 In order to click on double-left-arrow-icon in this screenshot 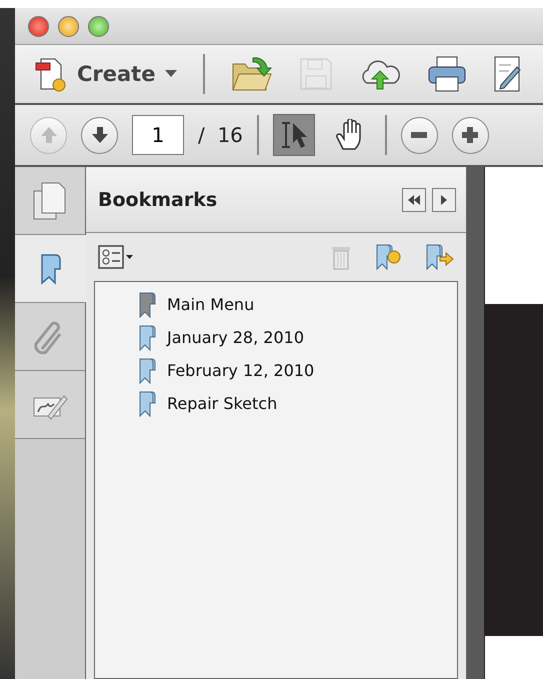, I will do `click(414, 200)`.